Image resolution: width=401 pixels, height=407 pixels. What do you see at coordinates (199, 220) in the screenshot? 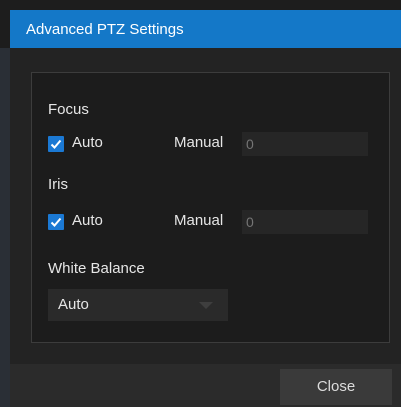
I see `iris-manual-label: Manual` at bounding box center [199, 220].